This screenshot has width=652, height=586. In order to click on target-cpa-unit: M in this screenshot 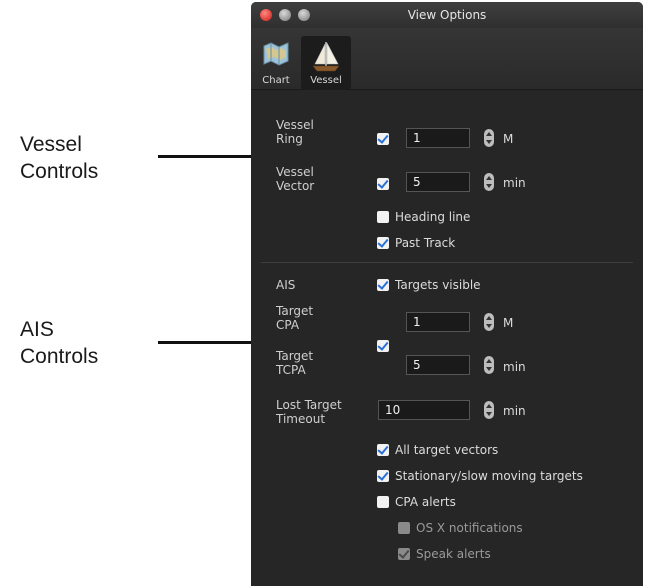, I will do `click(508, 323)`.